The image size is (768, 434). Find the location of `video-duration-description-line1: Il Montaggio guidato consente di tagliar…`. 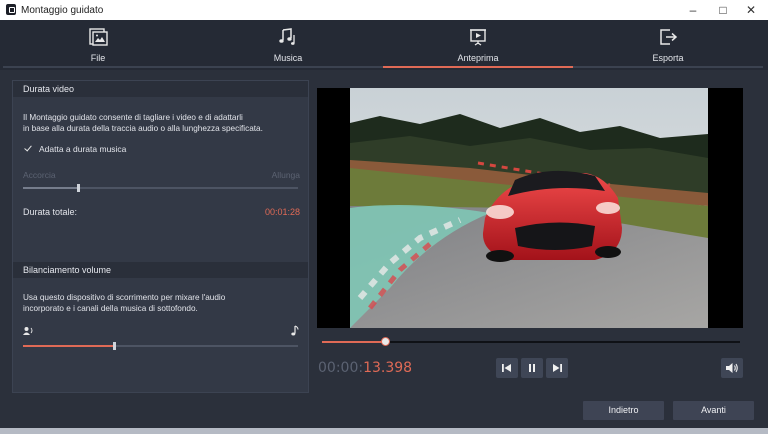

video-duration-description-line1: Il Montaggio guidato consente di tagliar… is located at coordinates (133, 117).